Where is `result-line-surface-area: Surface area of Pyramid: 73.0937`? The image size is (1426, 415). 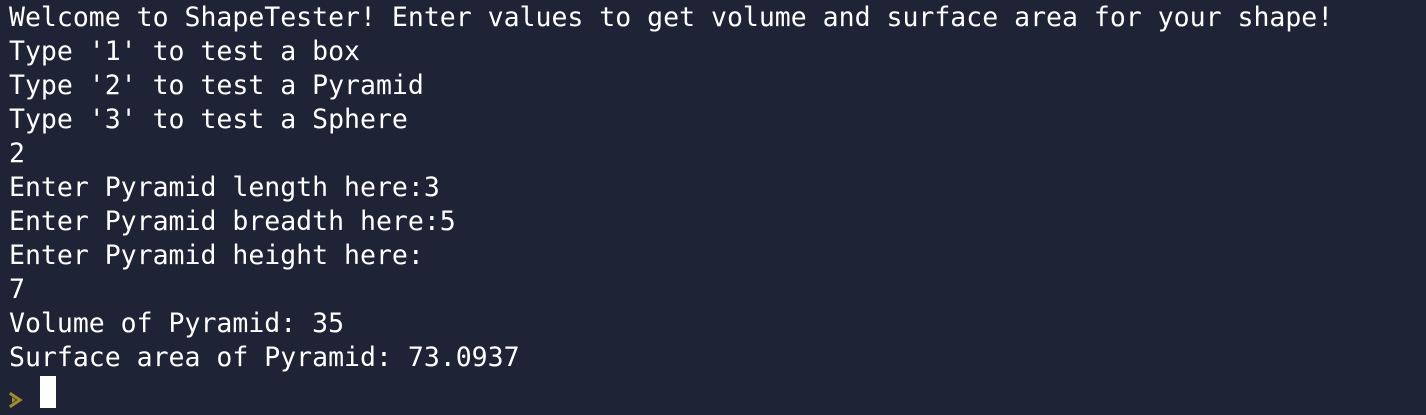
result-line-surface-area: Surface area of Pyramid: 73.0937 is located at coordinates (264, 357).